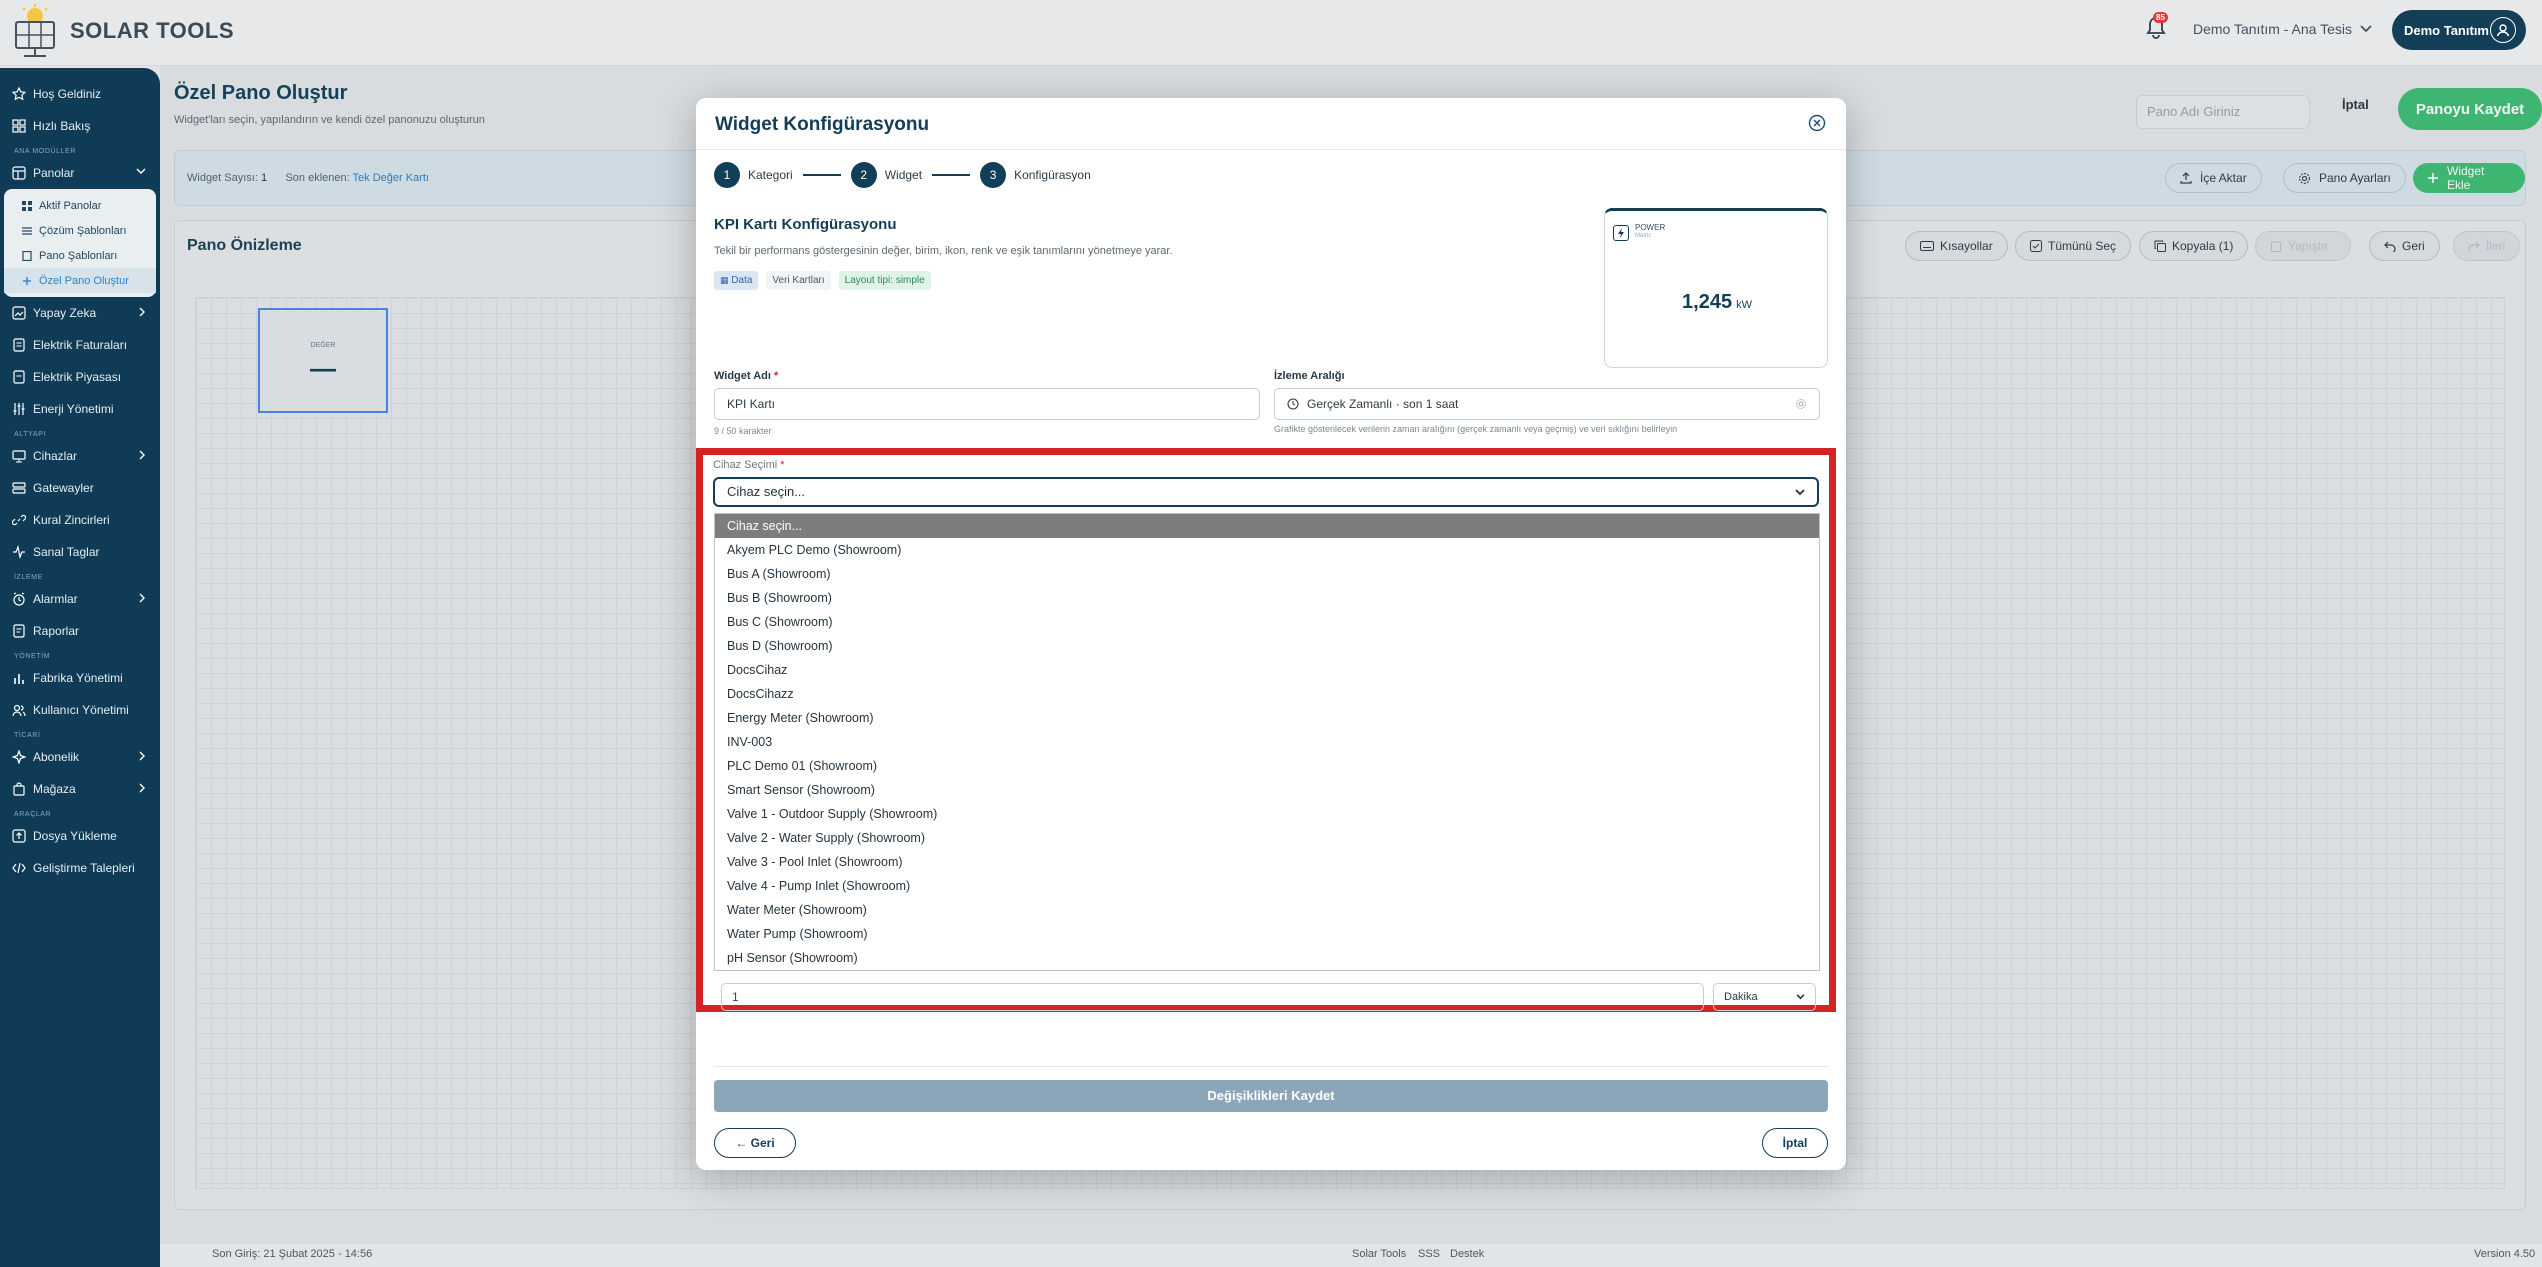  What do you see at coordinates (2282, 29) in the screenshot?
I see `tenant-selector: Demo Tanıtım - Ana Tesis` at bounding box center [2282, 29].